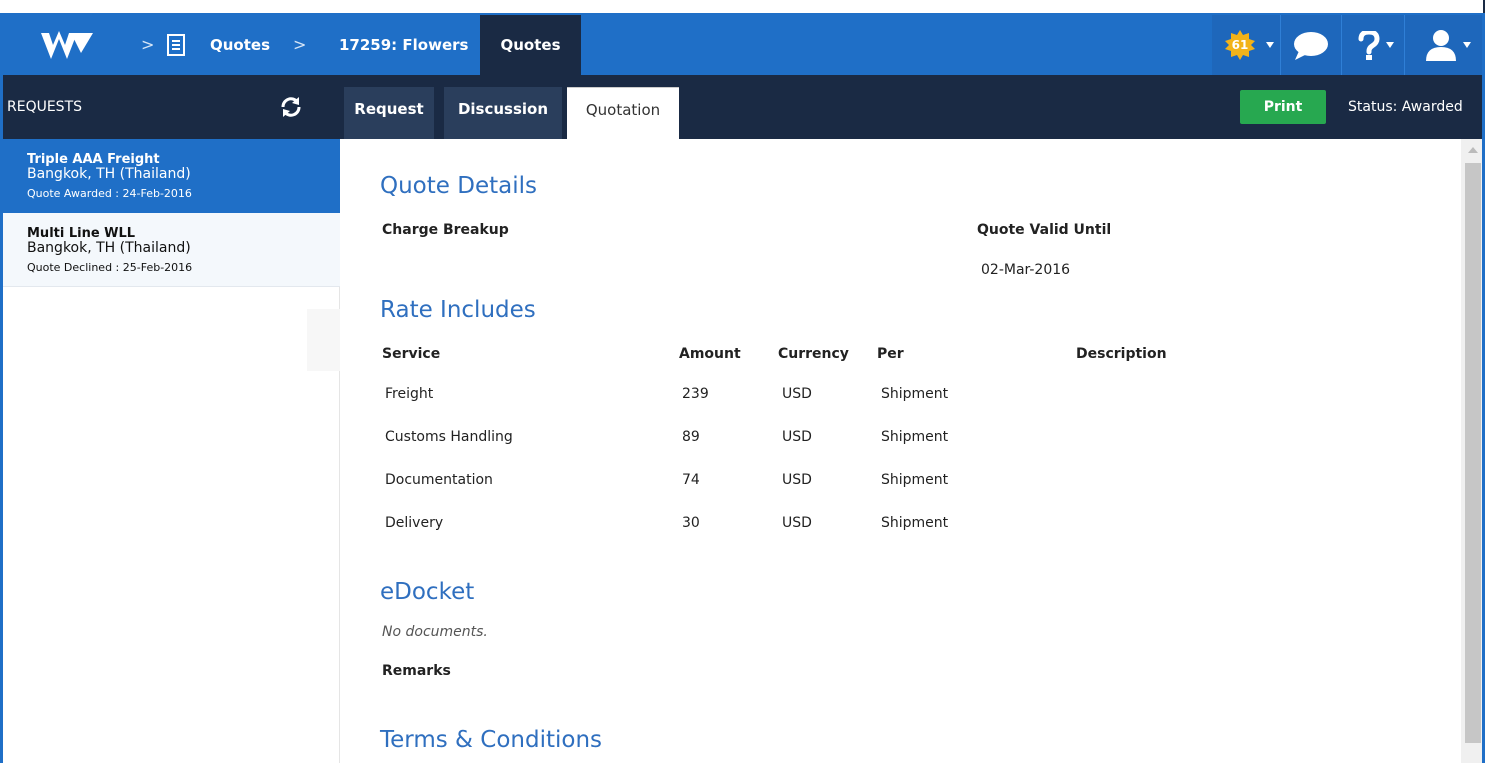 The image size is (1488, 763). What do you see at coordinates (1044, 230) in the screenshot?
I see `quote-valid-until-label: Quote Valid Until` at bounding box center [1044, 230].